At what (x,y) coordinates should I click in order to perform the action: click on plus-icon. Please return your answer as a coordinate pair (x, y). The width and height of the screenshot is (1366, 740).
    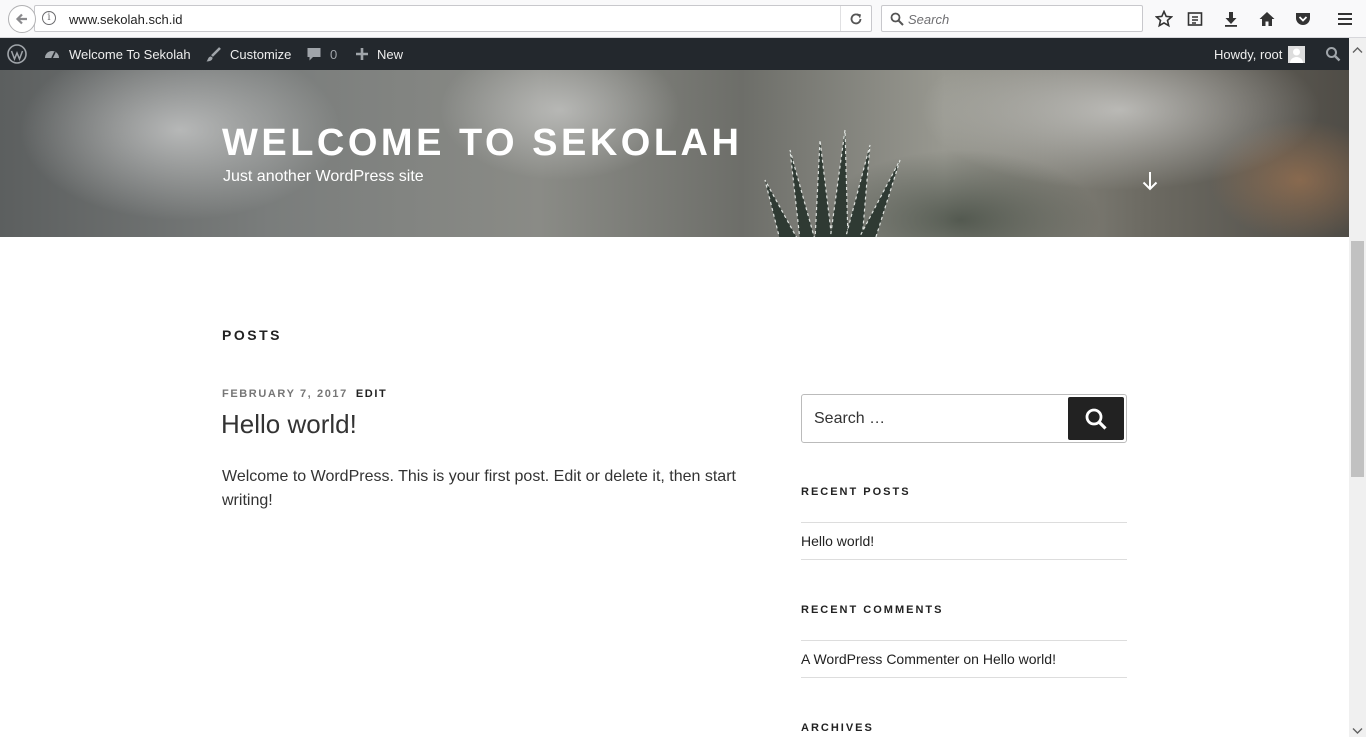
    Looking at the image, I should click on (362, 54).